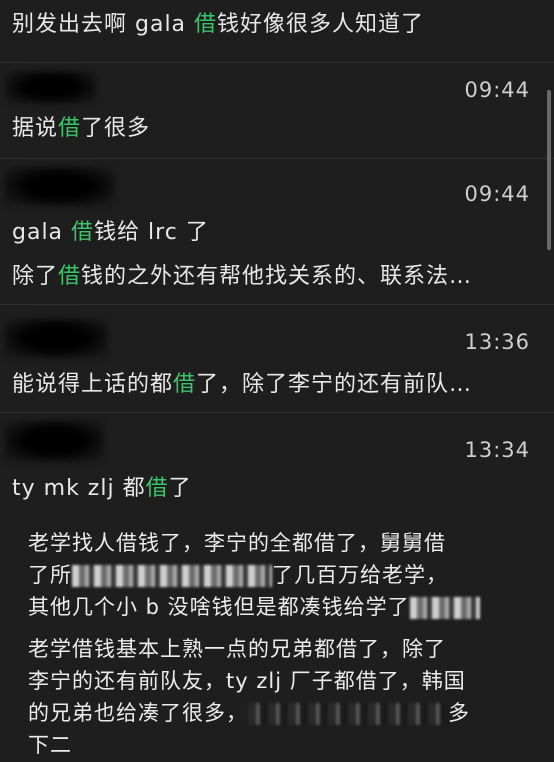 This screenshot has width=554, height=762. Describe the element at coordinates (497, 342) in the screenshot. I see `message-time: 13:36` at that location.